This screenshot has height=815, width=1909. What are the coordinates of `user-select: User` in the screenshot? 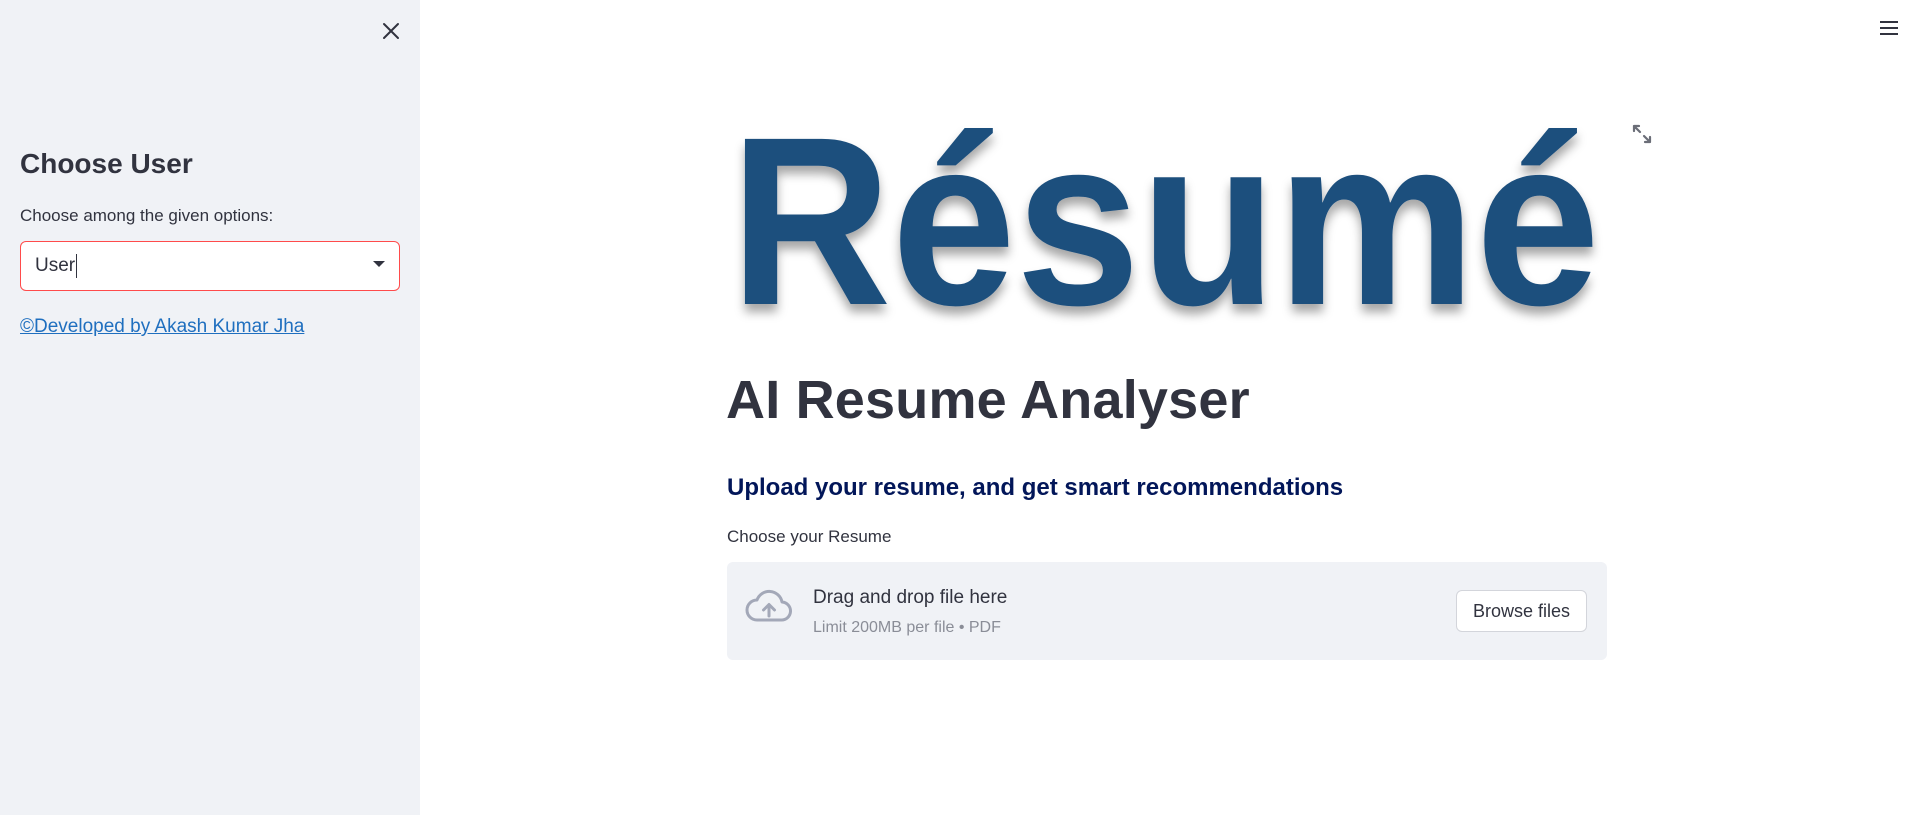 It's located at (210, 266).